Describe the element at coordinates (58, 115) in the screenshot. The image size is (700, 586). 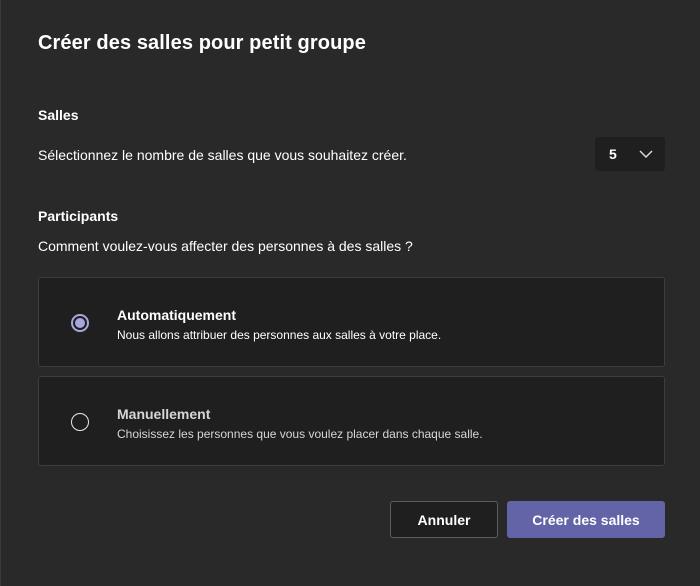
I see `rooms-heading: Salles` at that location.